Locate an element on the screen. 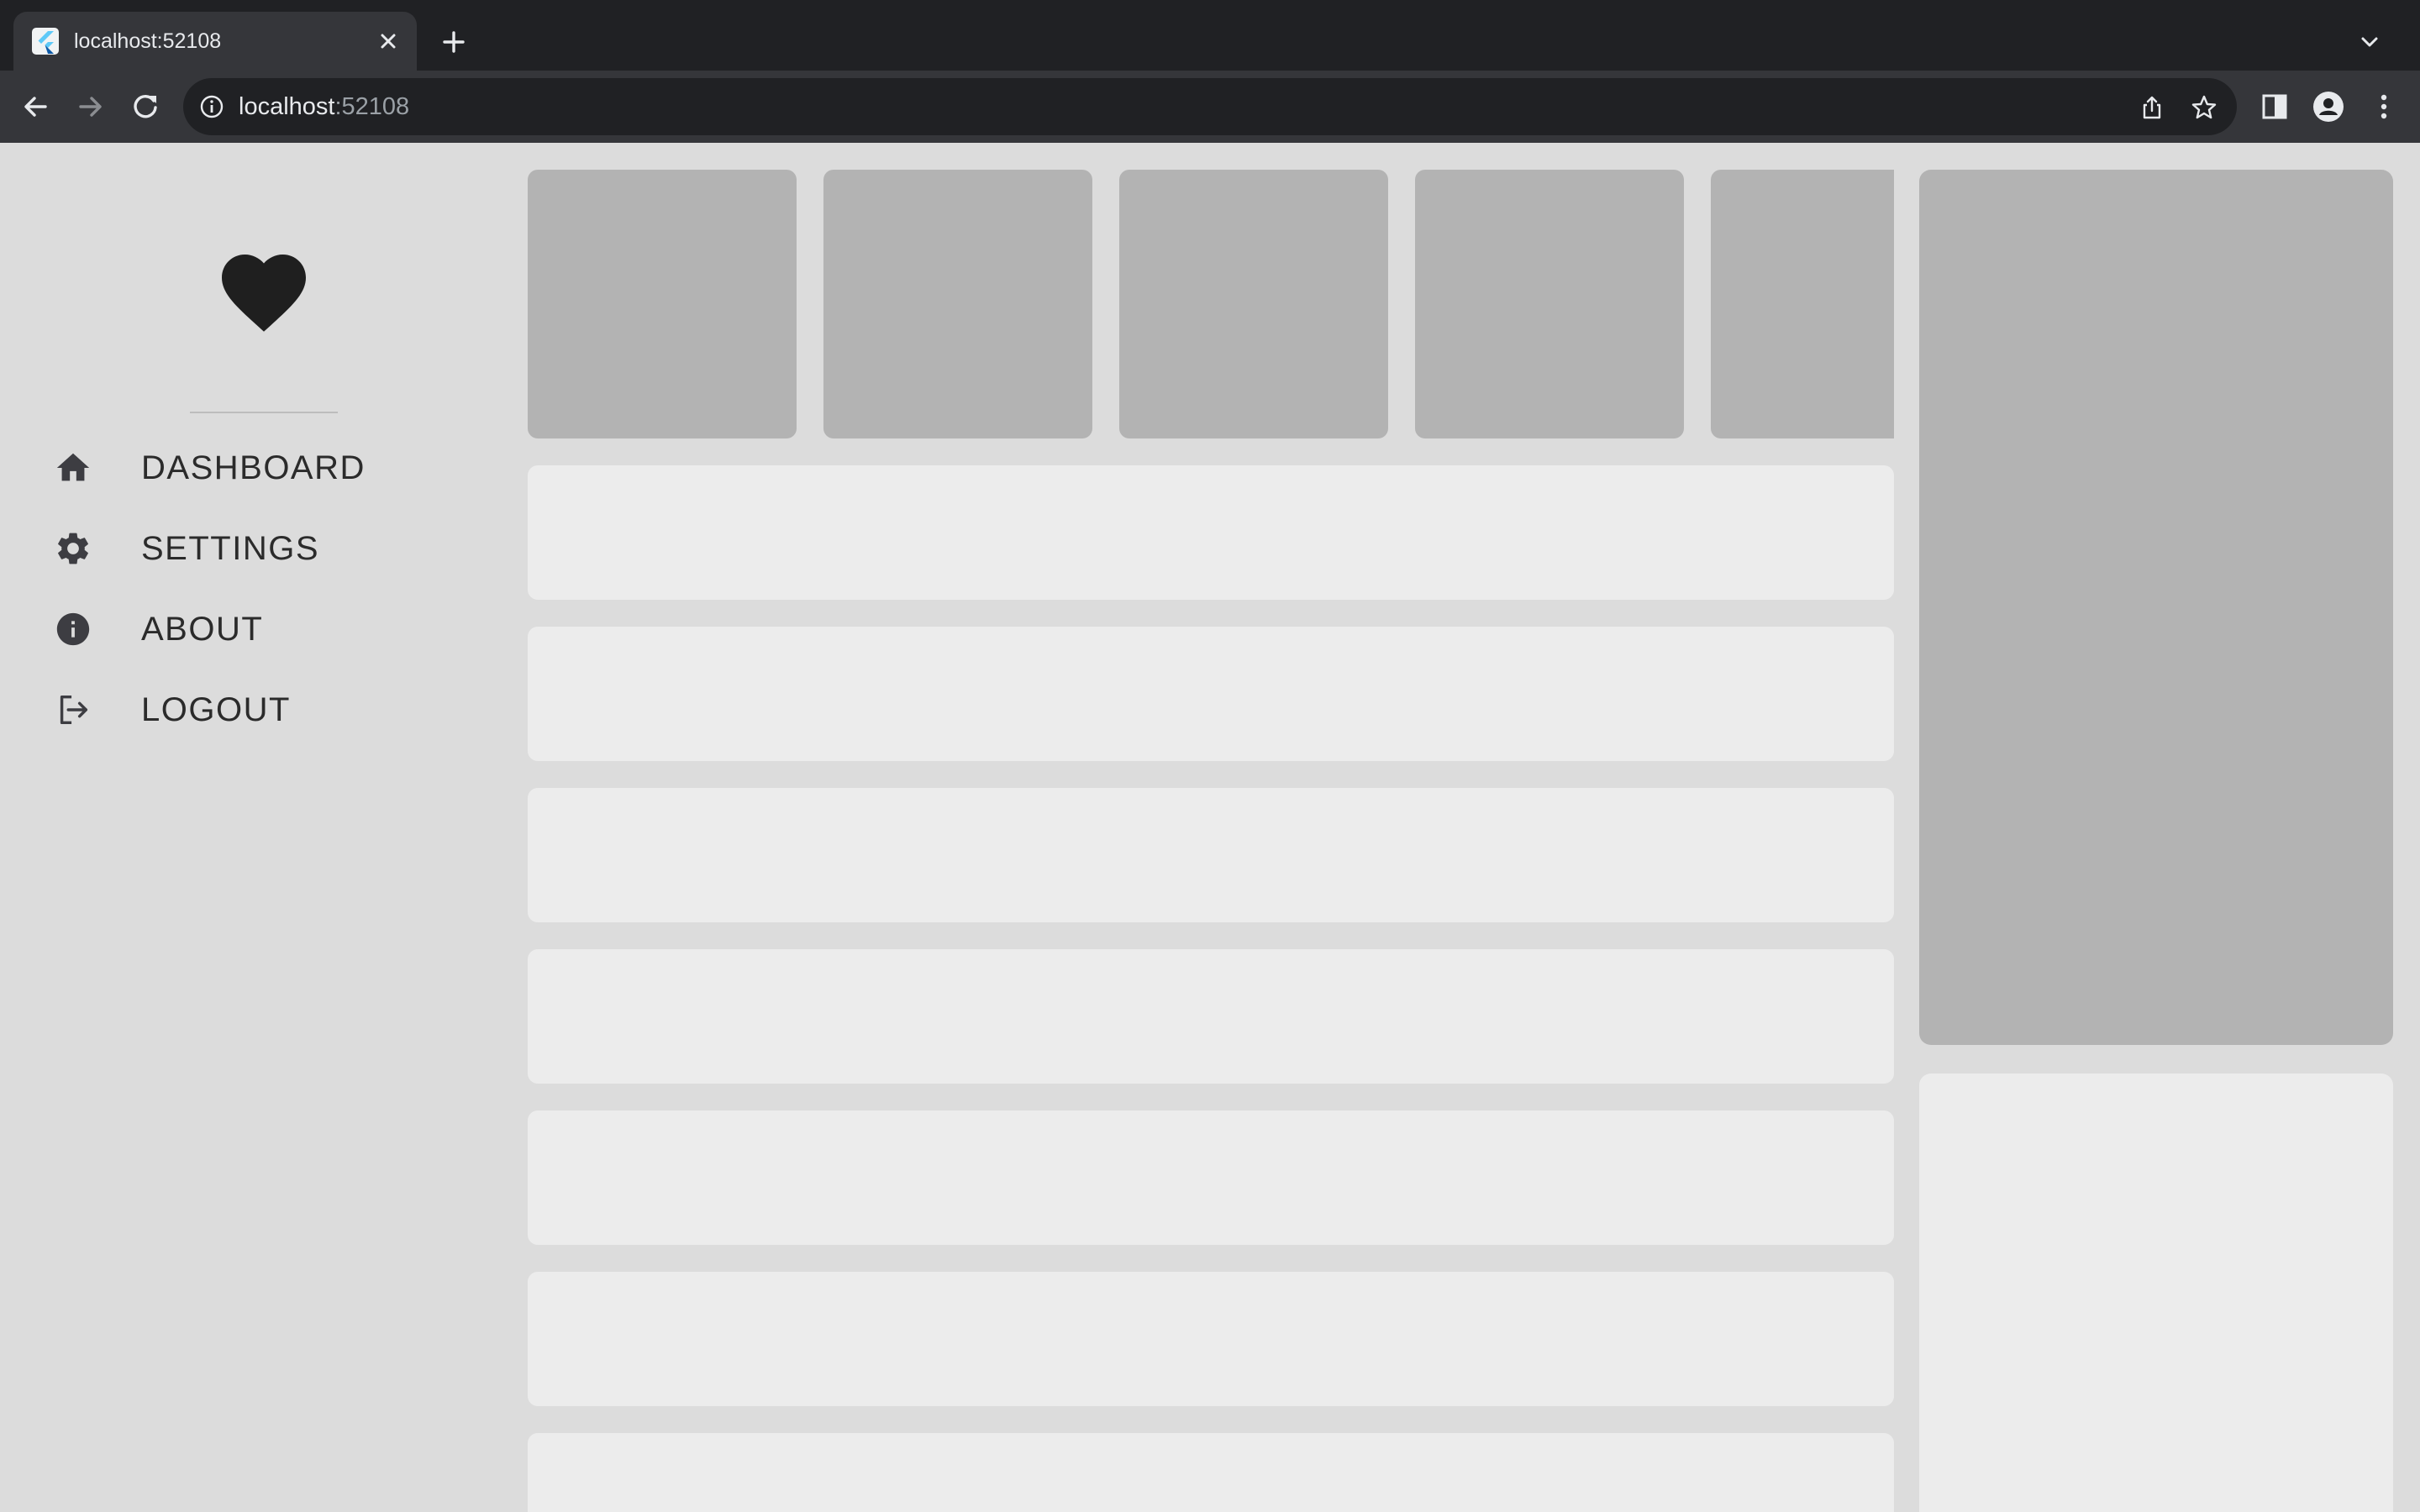  plus-icon is located at coordinates (453, 42).